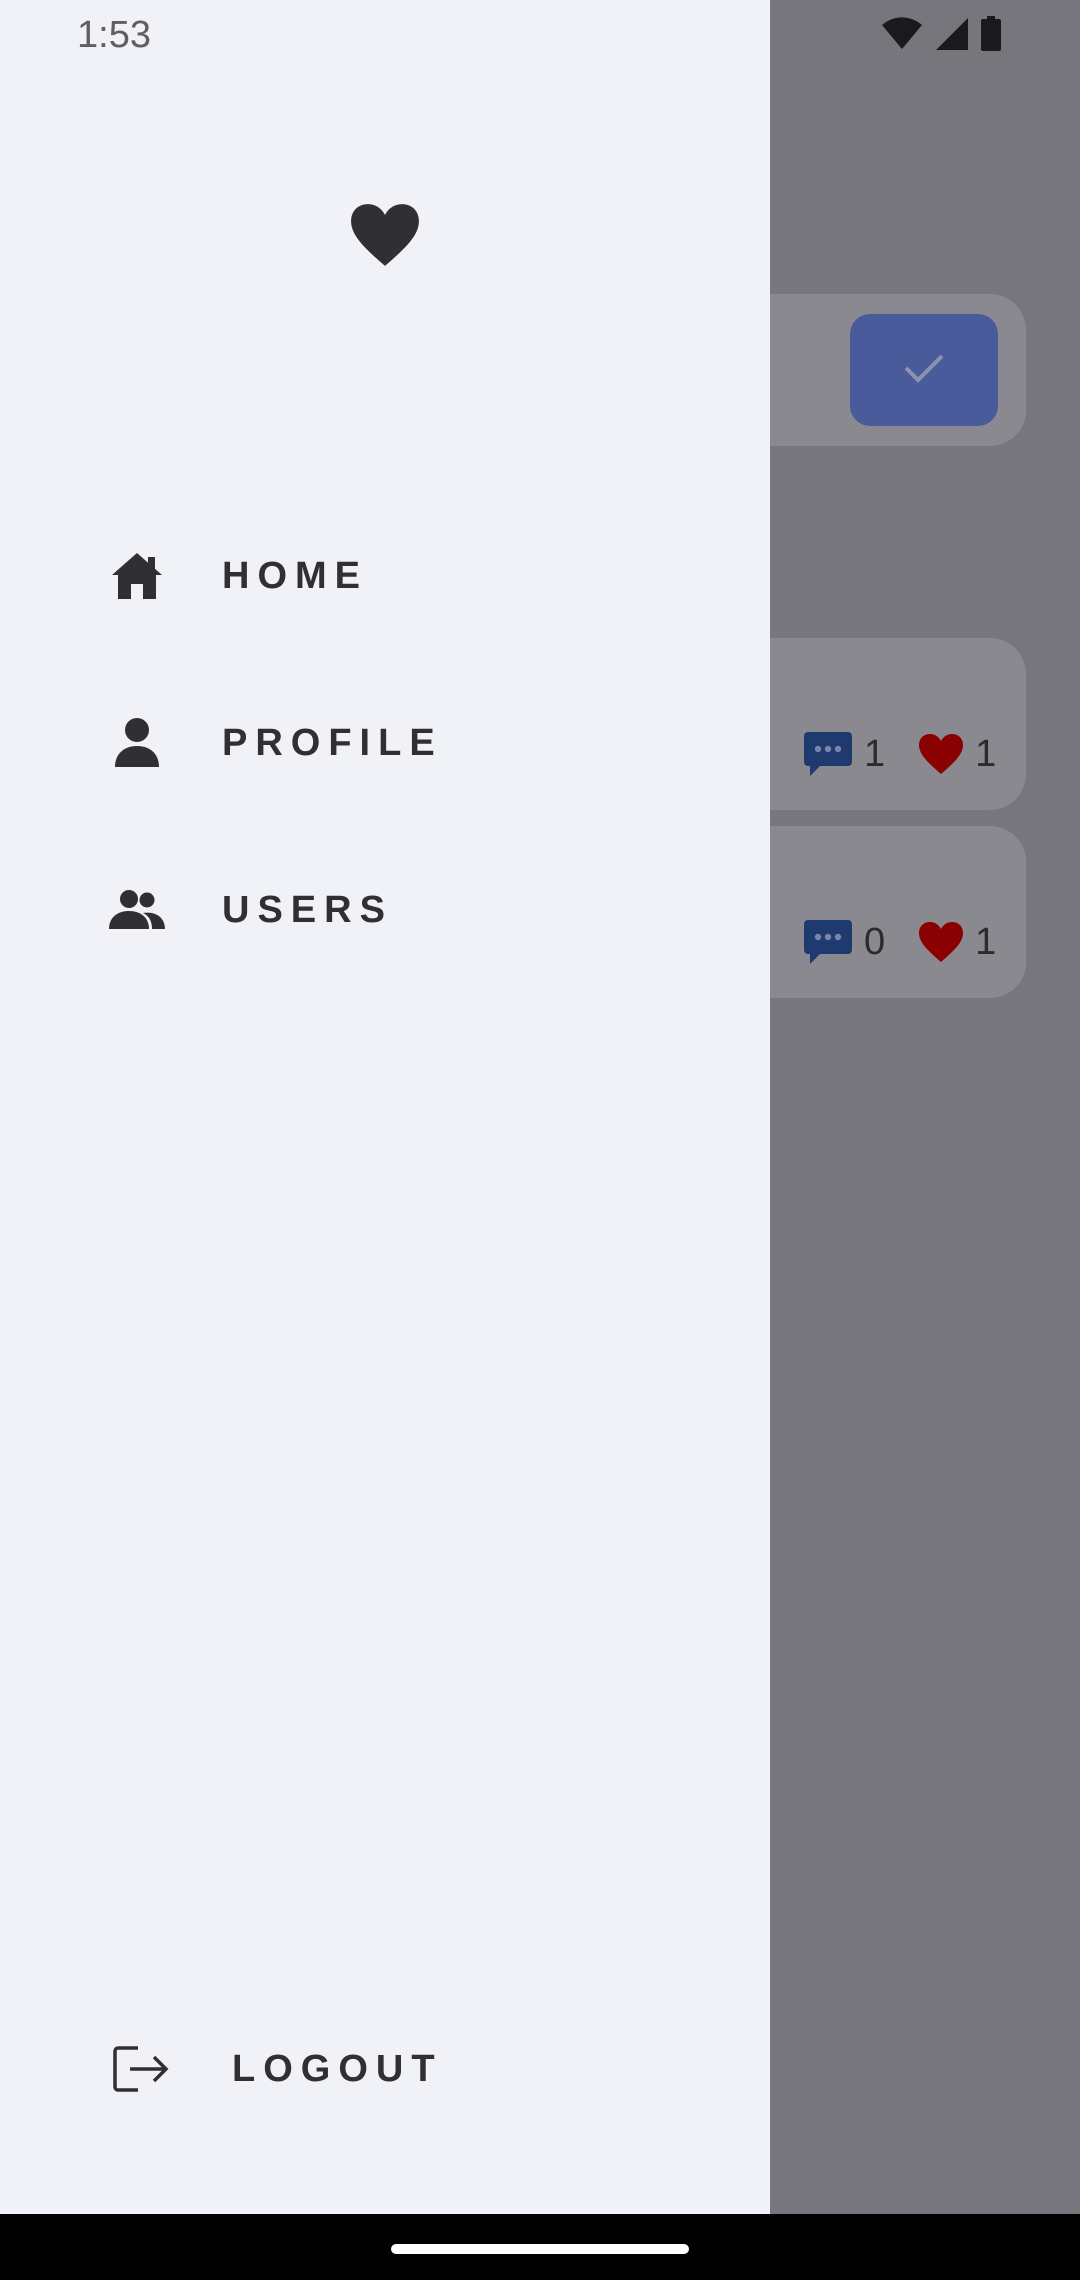 This screenshot has width=1080, height=2280. Describe the element at coordinates (295, 575) in the screenshot. I see `drawer-item-label: HOME` at that location.